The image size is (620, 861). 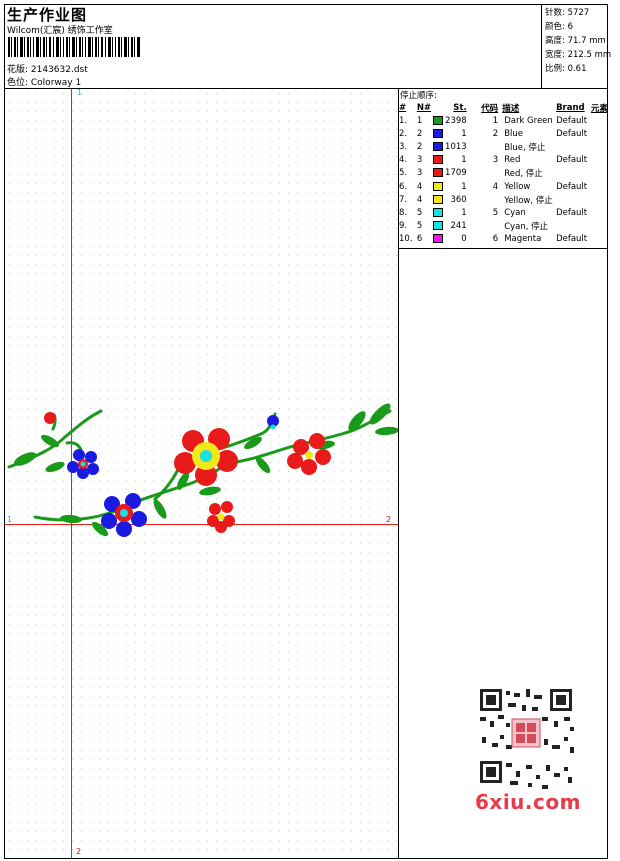 I want to click on table-row: 4. 3 1 3 Red Default, so click(x=503, y=160).